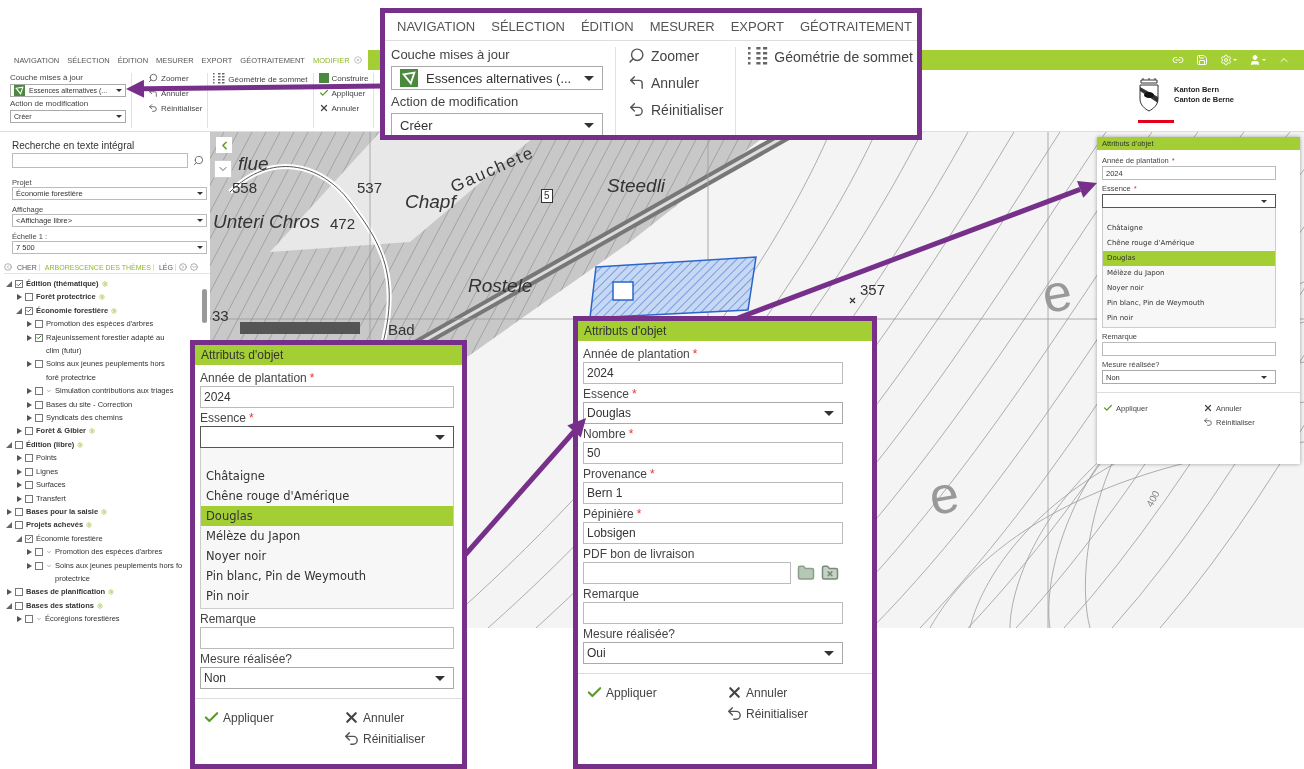 This screenshot has height=769, width=1304. What do you see at coordinates (607, 26) in the screenshot?
I see `ribbon-tab: ÉDITION` at bounding box center [607, 26].